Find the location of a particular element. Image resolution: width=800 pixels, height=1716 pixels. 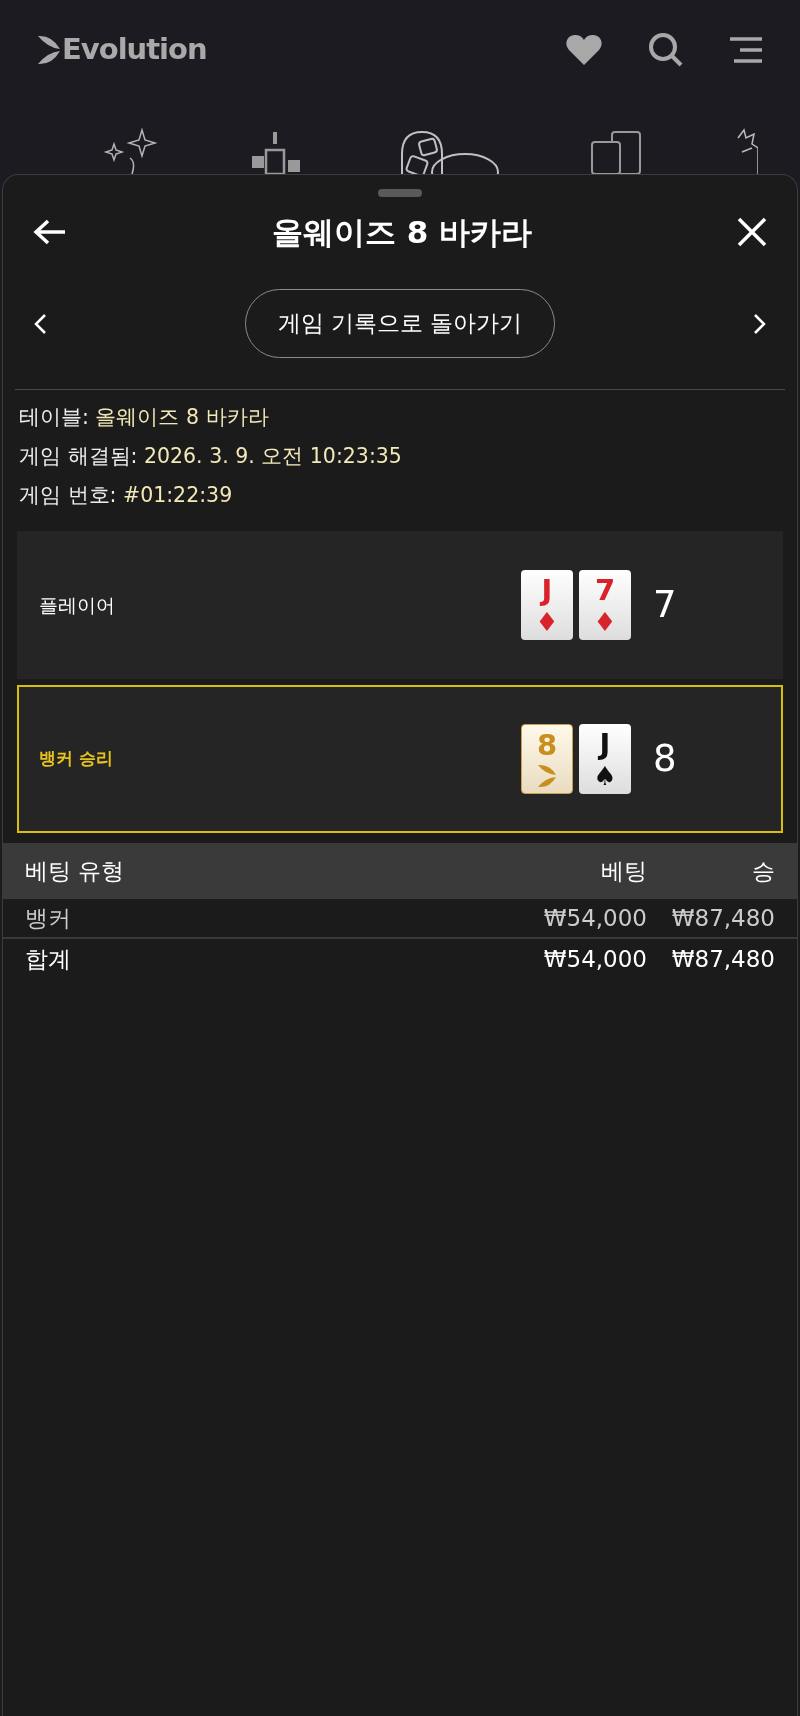

column-header: 베팅 is located at coordinates (623, 871).